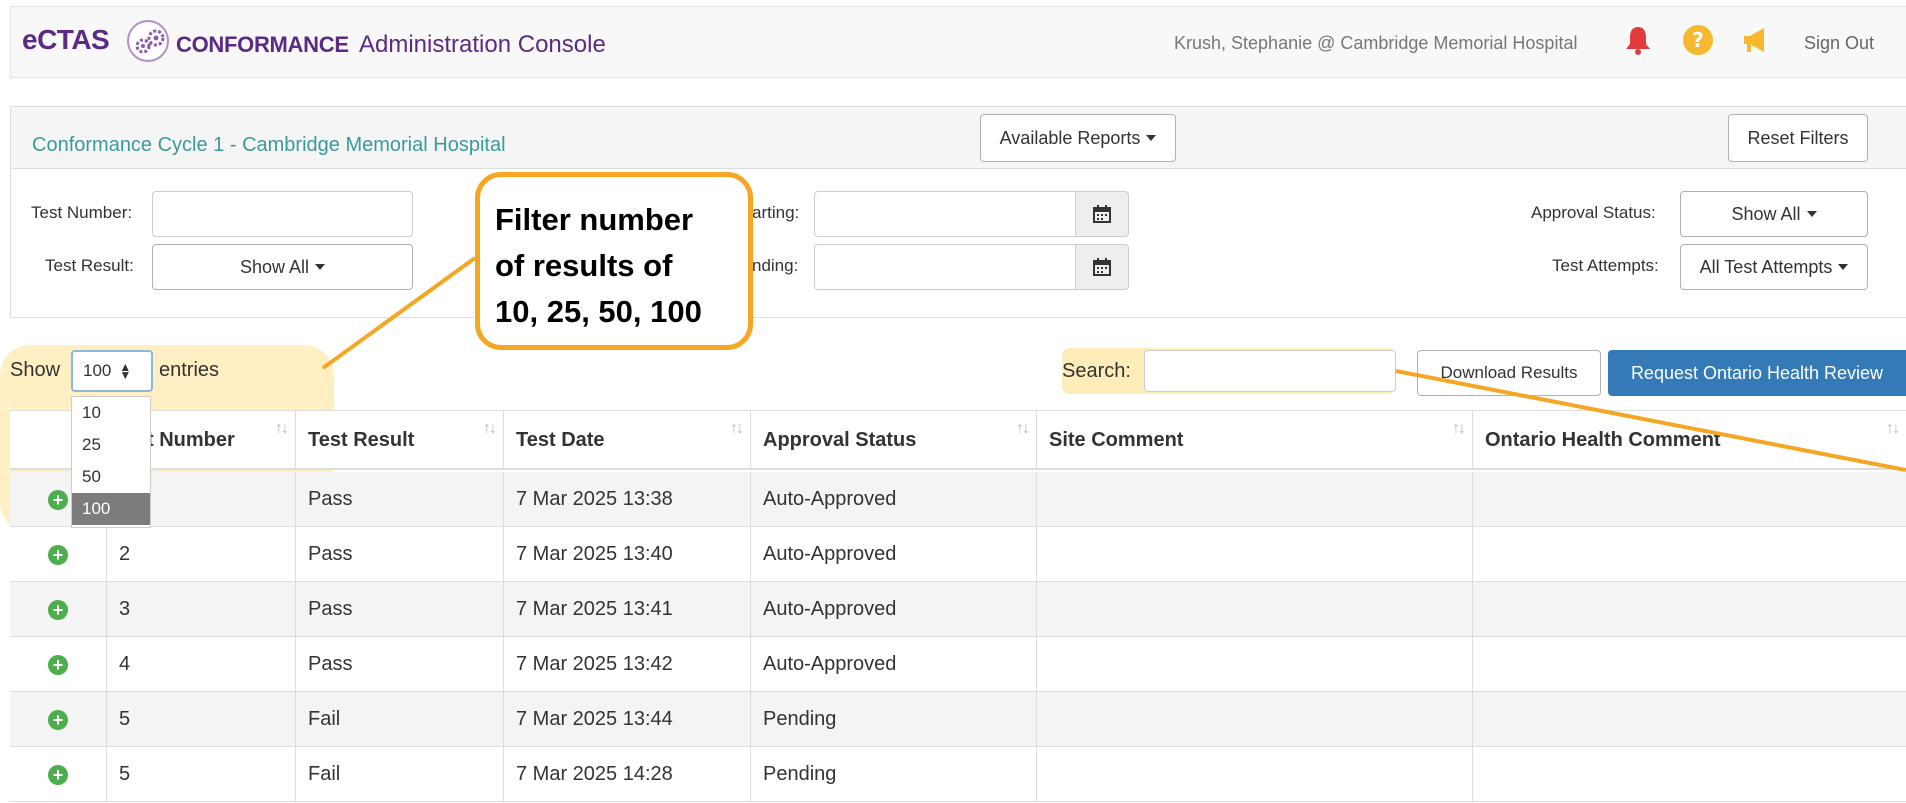 The width and height of the screenshot is (1906, 803). What do you see at coordinates (598, 311) in the screenshot?
I see `callout-line: 10, 25, 50, 100` at bounding box center [598, 311].